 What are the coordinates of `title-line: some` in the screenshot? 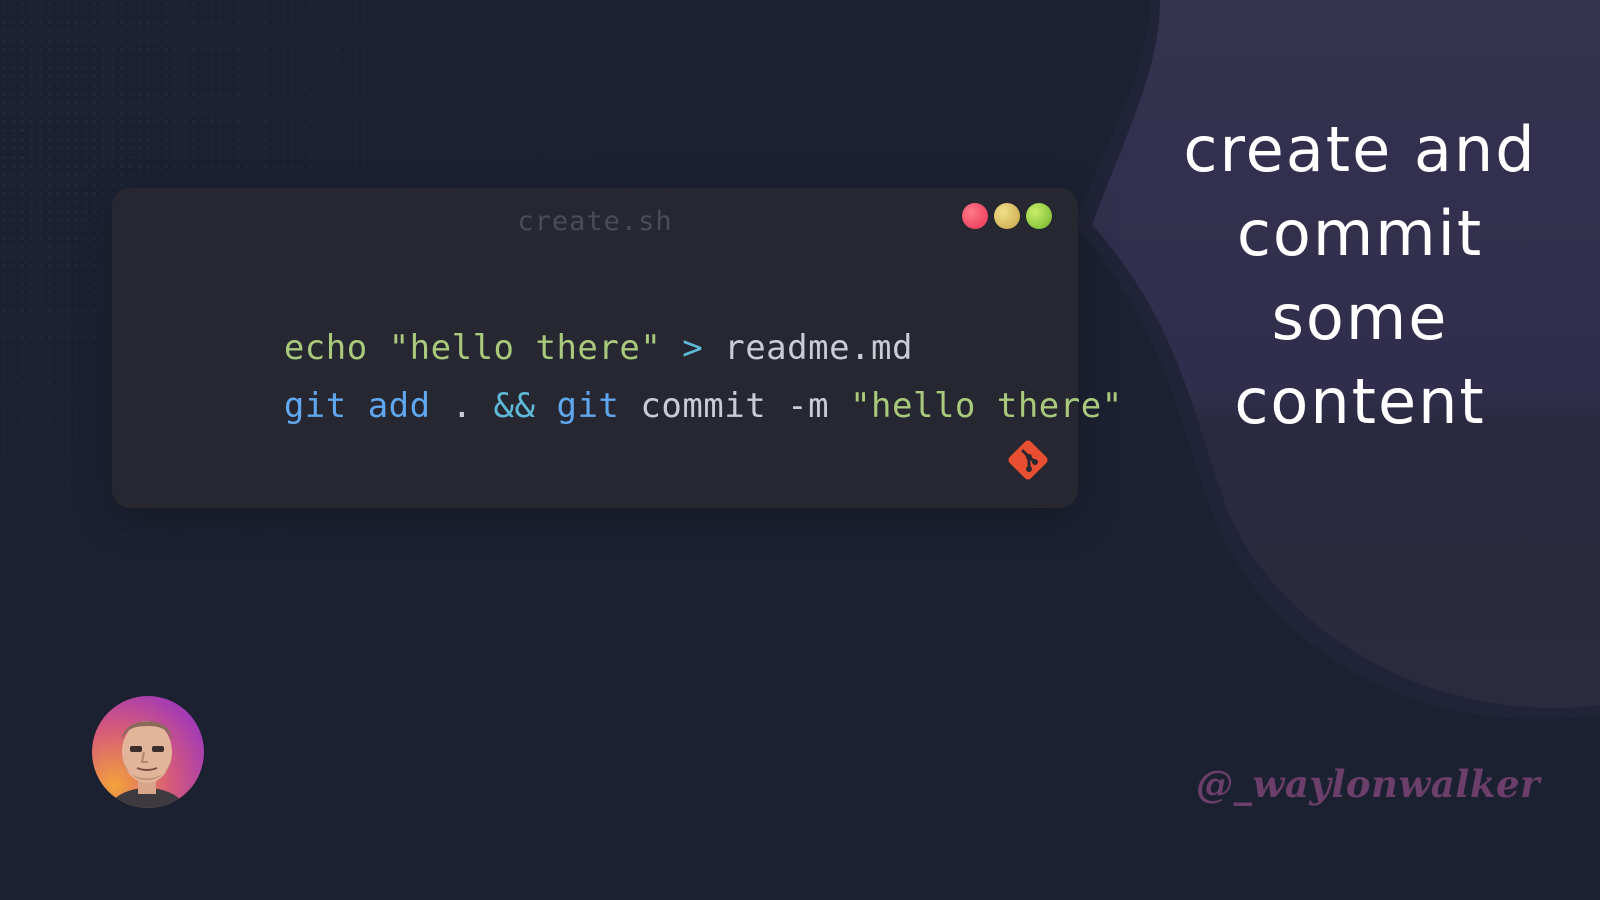 It's located at (1360, 317).